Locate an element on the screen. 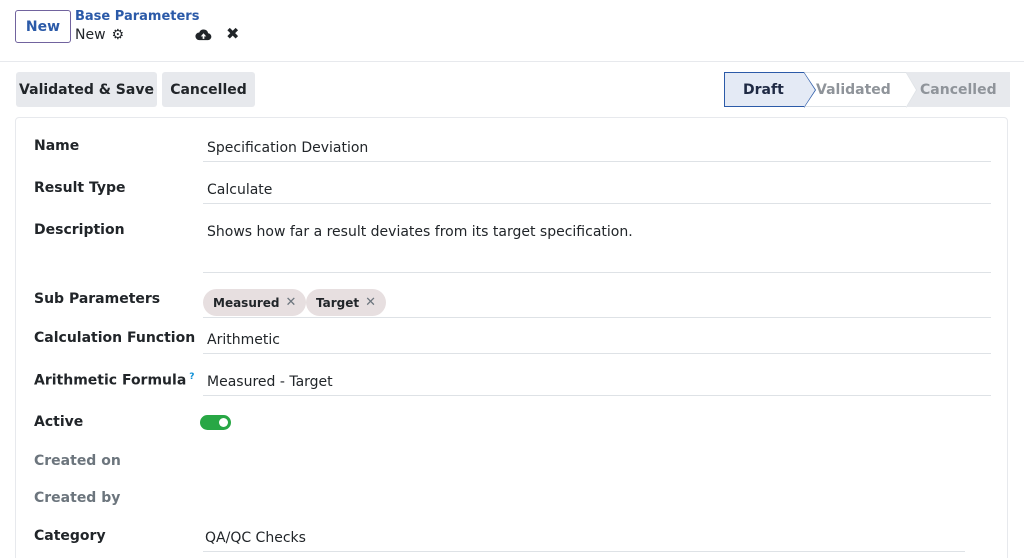  stage-cancelled: Cancelled is located at coordinates (958, 89).